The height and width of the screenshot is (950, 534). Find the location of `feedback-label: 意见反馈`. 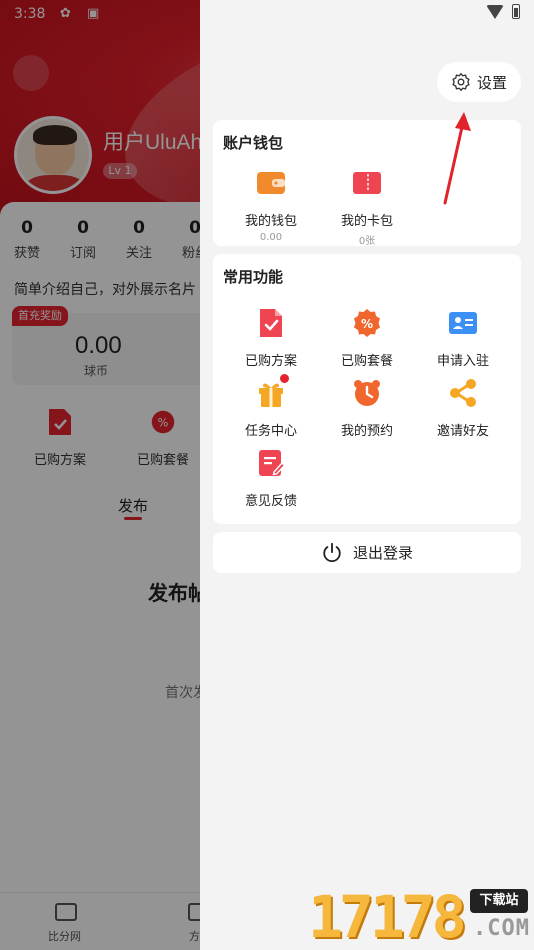

feedback-label: 意见反馈 is located at coordinates (270, 501).